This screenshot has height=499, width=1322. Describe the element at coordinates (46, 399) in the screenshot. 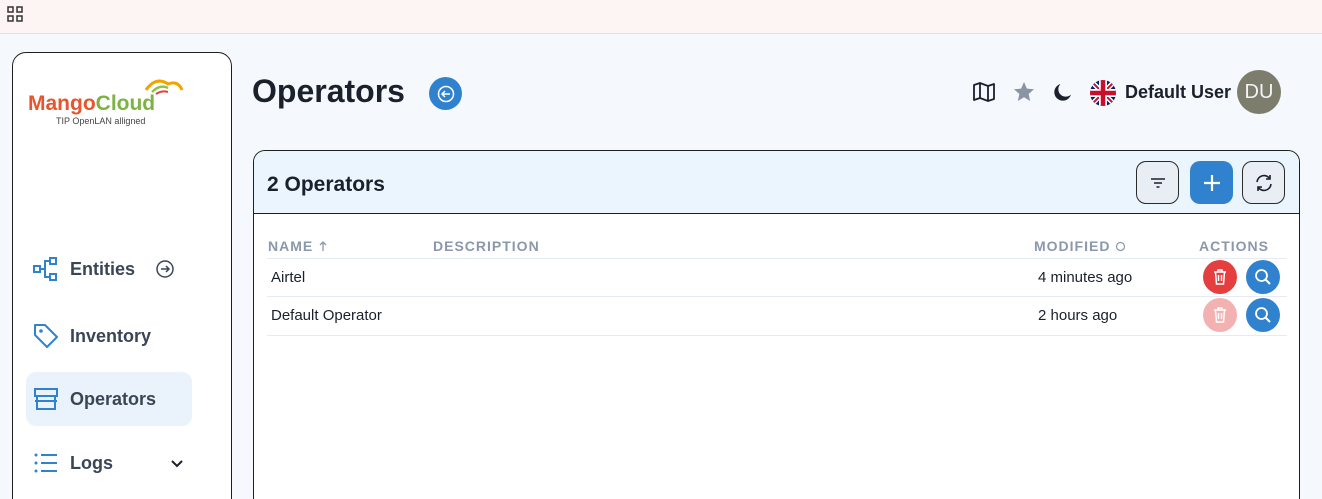

I see `store-icon` at that location.